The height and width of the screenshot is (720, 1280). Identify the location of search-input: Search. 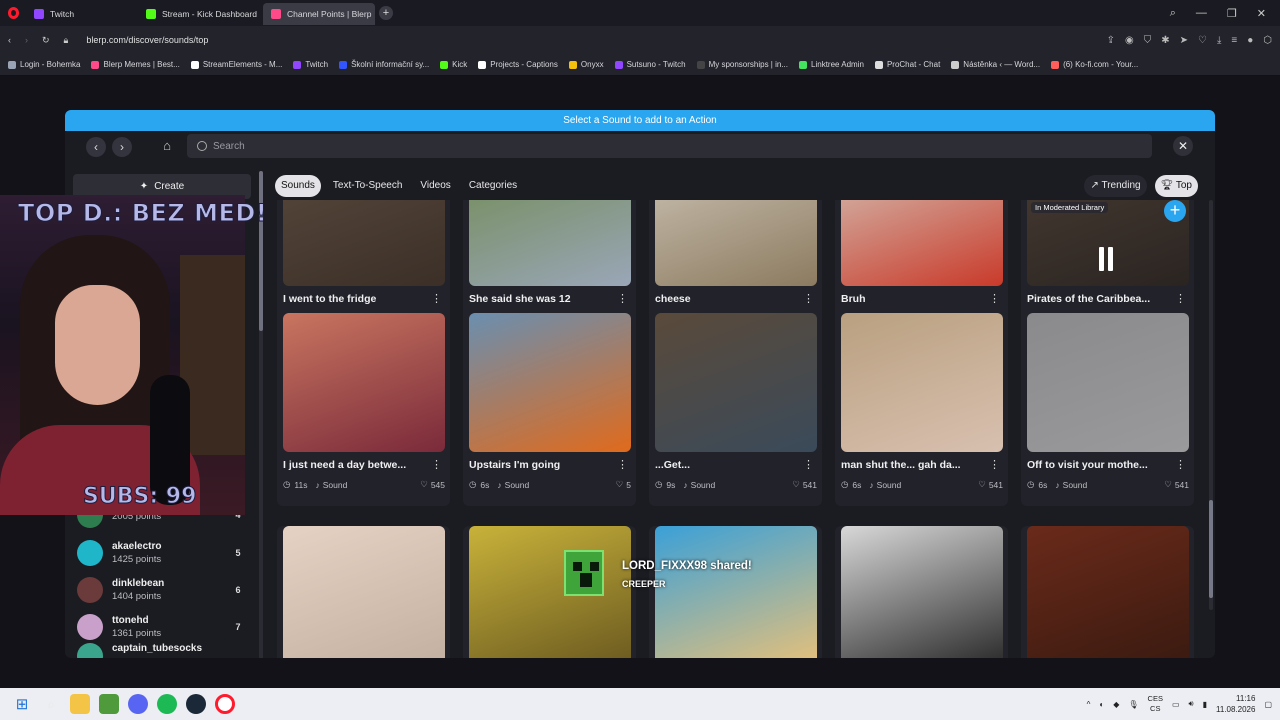
(669, 146).